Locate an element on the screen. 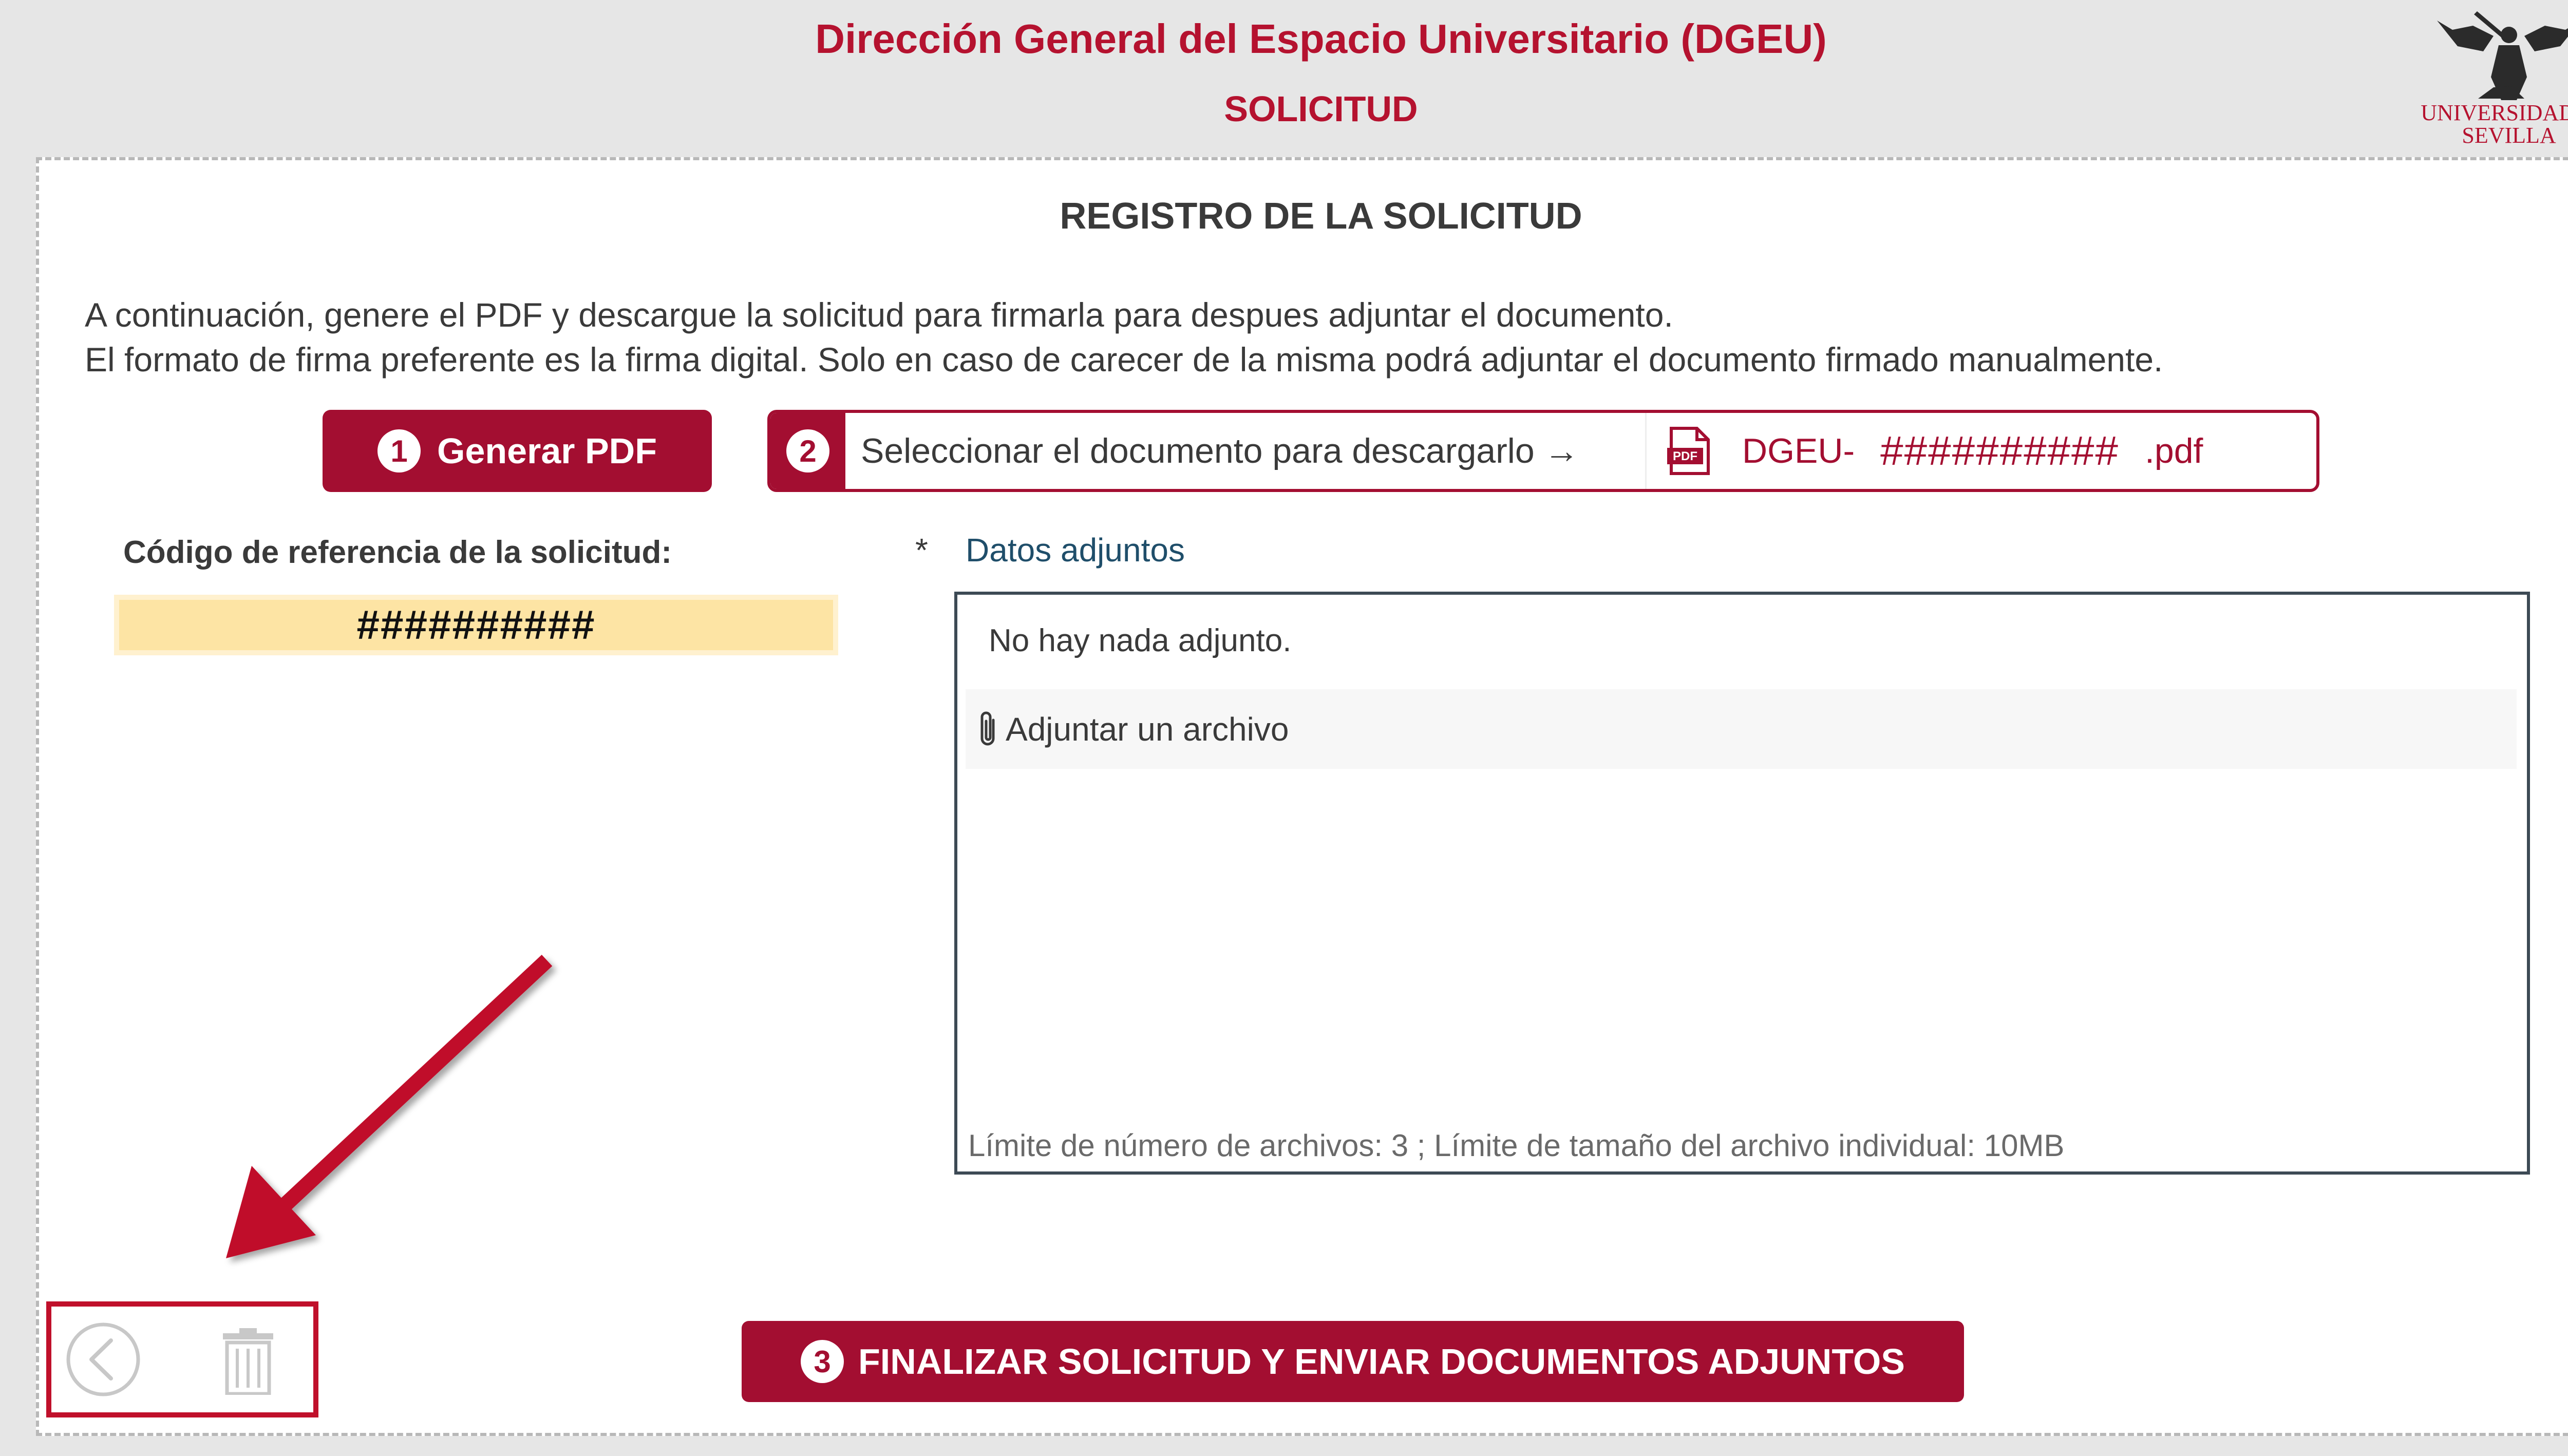  back-icon is located at coordinates (103, 1359).